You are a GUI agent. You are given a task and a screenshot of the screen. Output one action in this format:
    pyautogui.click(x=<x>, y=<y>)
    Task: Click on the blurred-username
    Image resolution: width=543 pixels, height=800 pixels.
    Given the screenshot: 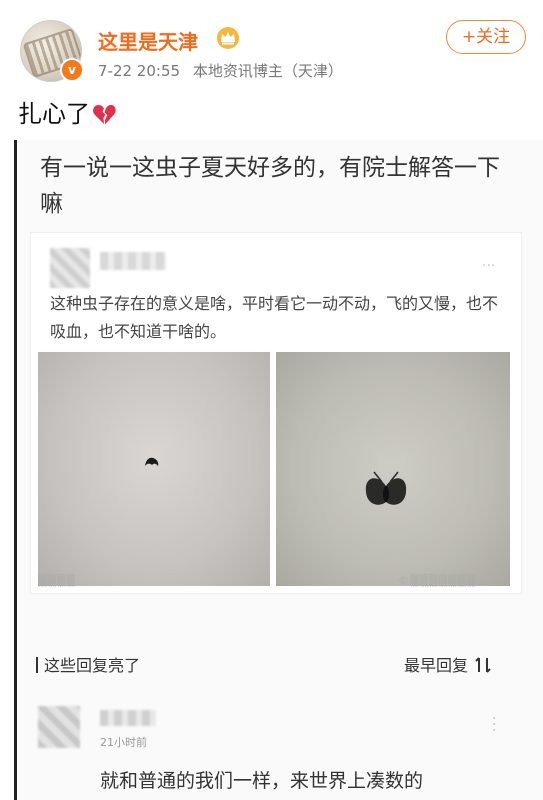 What is the action you would take?
    pyautogui.click(x=133, y=261)
    